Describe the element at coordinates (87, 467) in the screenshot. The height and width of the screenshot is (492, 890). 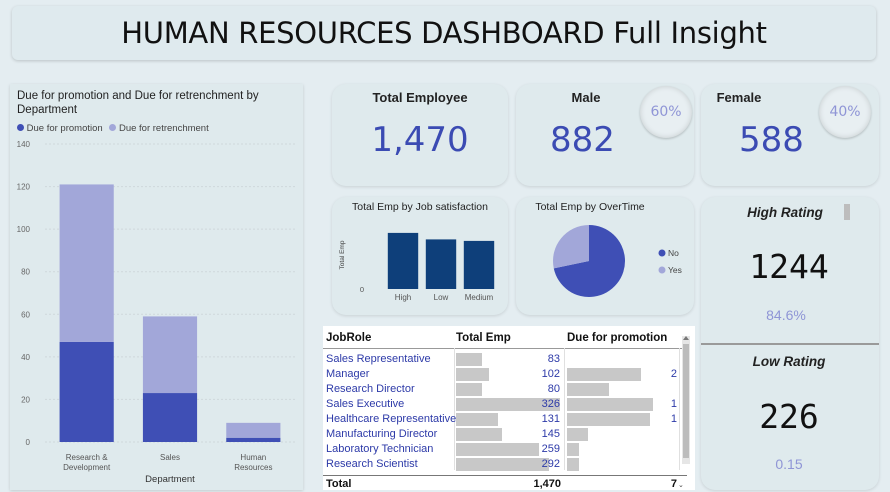
I see `x-tick-label: Development` at that location.